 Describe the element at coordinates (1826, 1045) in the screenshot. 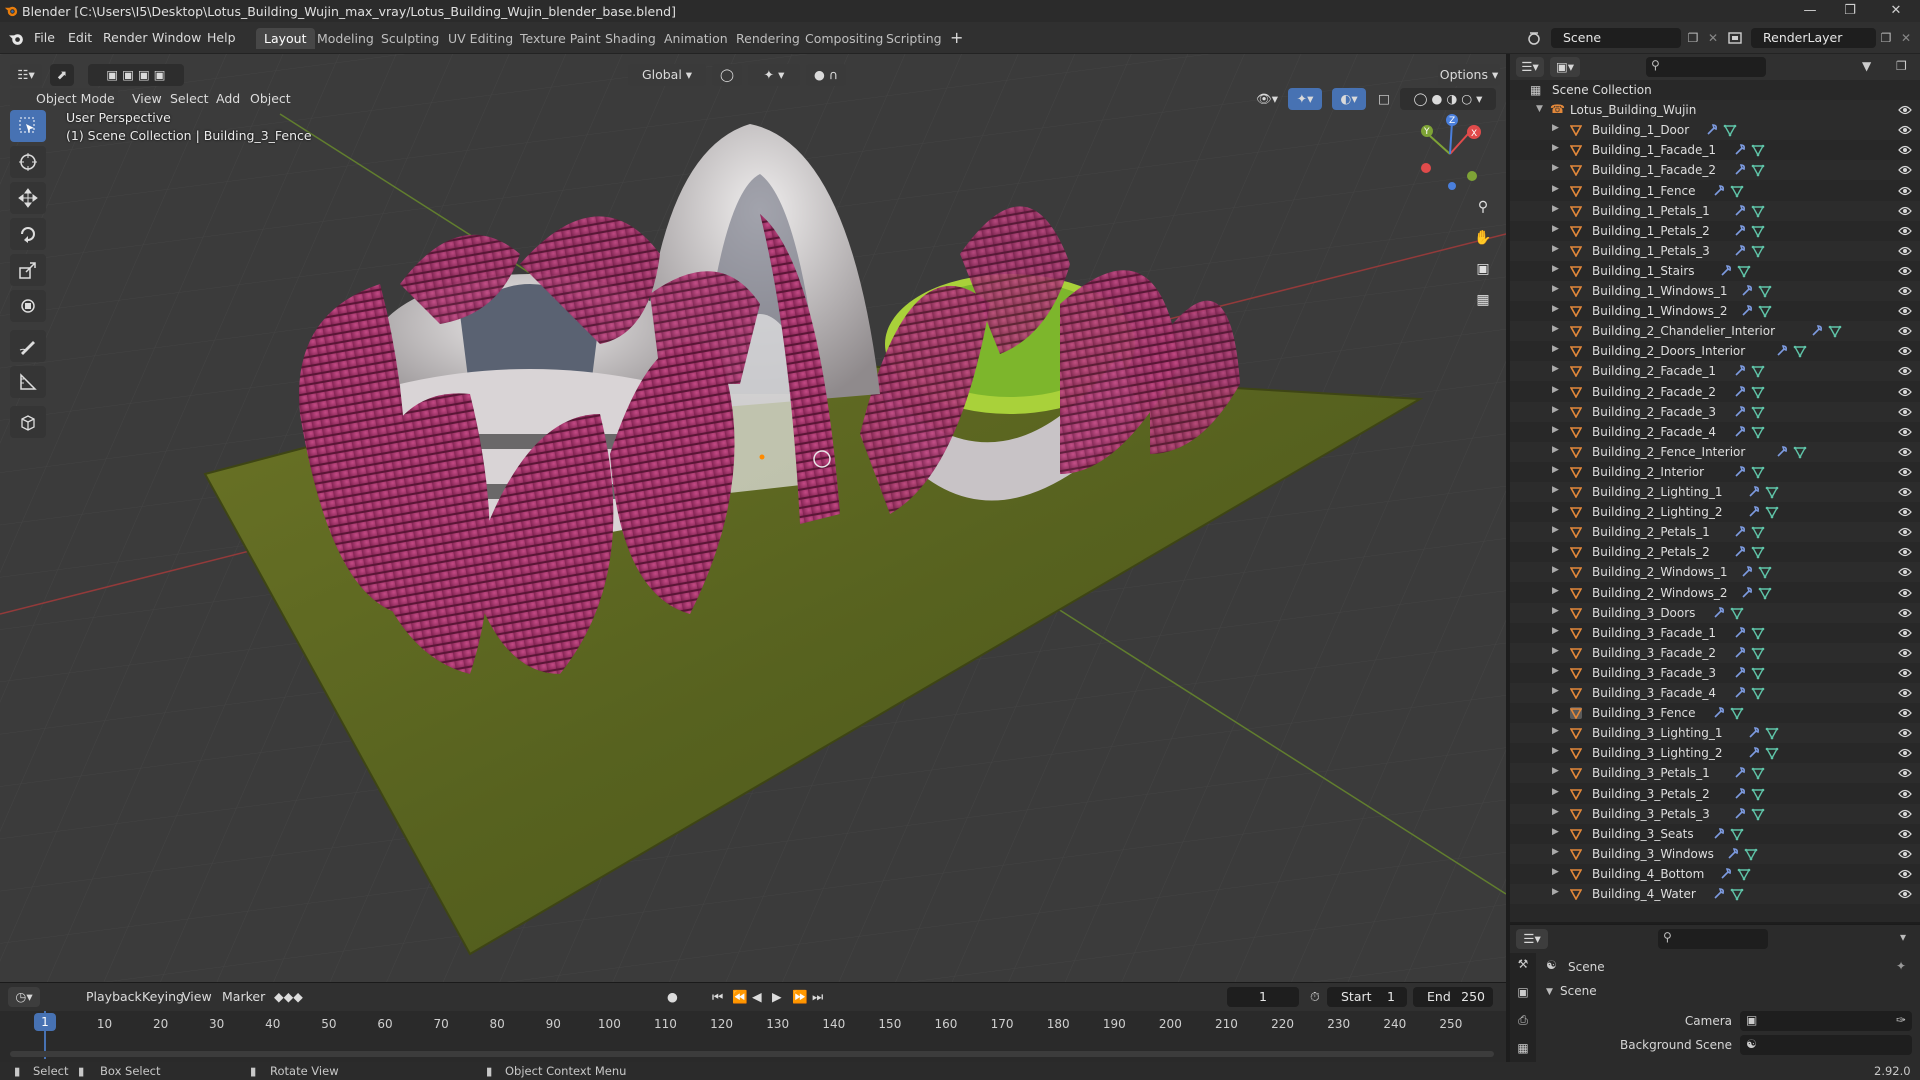

I see `background-scene-field` at that location.